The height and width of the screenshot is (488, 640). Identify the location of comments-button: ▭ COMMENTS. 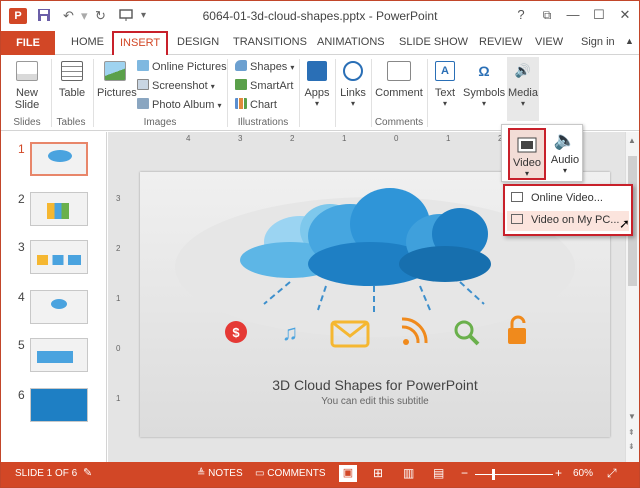
(290, 473).